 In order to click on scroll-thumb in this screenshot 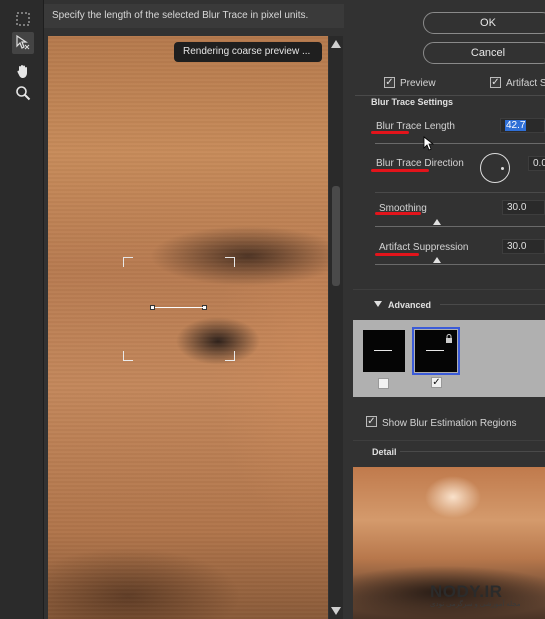, I will do `click(336, 236)`.